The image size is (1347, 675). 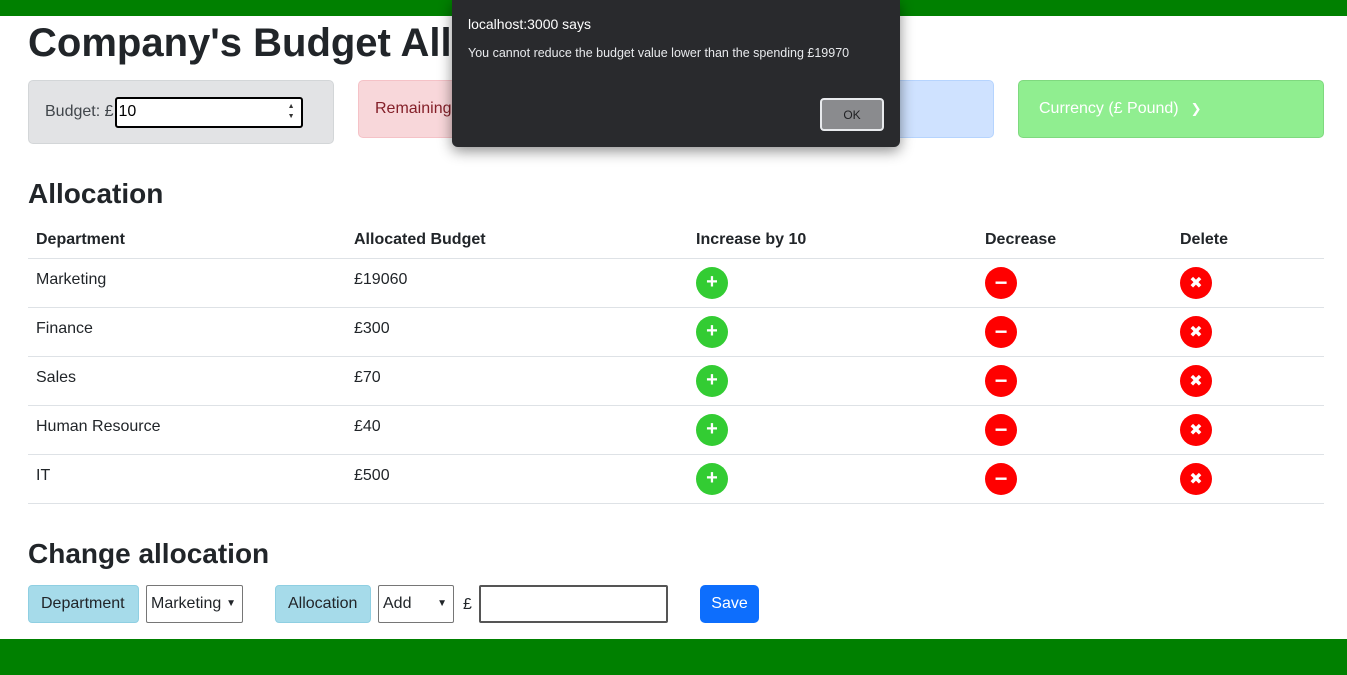 I want to click on header-delete: Delete, so click(x=1248, y=240).